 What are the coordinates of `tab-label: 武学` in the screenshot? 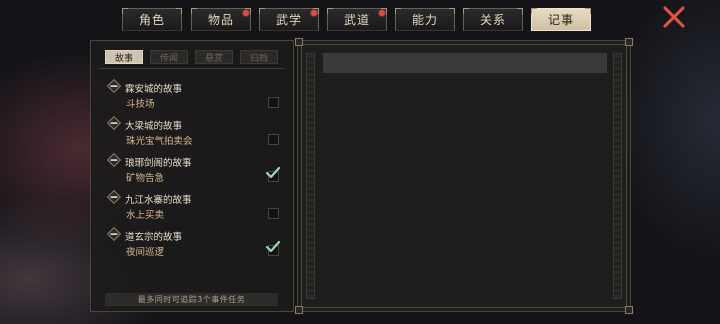 It's located at (288, 20).